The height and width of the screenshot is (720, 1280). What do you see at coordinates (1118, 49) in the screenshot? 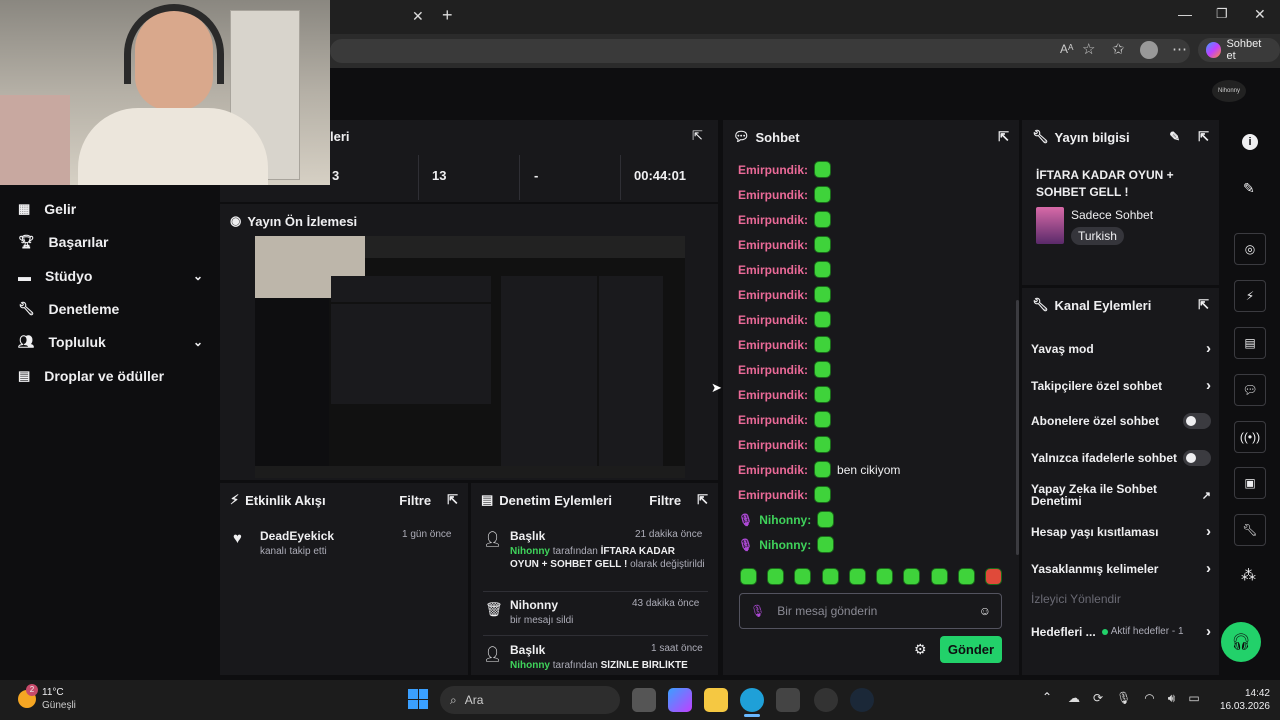
I see `collections-icon: ✩` at bounding box center [1118, 49].